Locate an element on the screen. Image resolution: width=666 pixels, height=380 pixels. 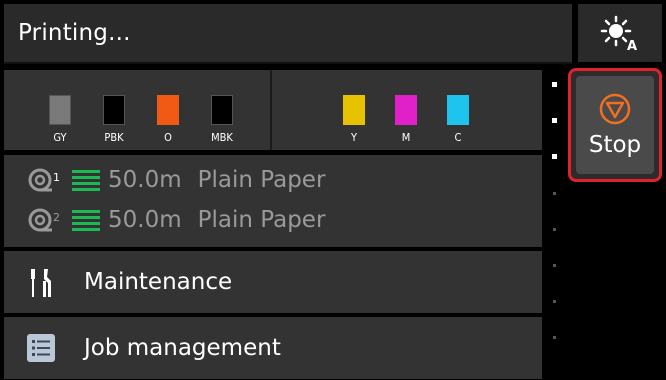
job-management-label: Job management is located at coordinates (182, 348).